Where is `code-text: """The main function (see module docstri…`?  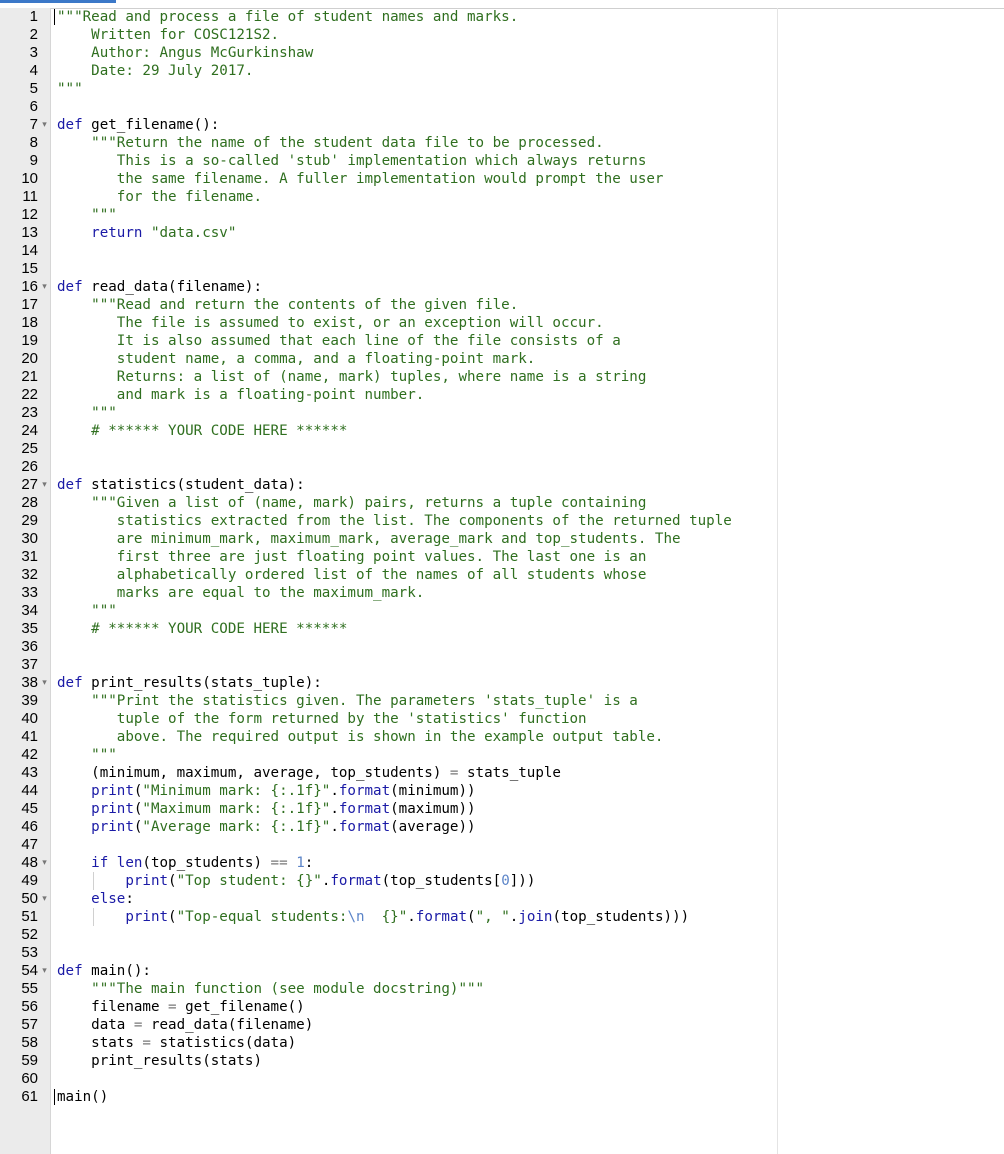 code-text: """The main function (see module docstri… is located at coordinates (270, 989).